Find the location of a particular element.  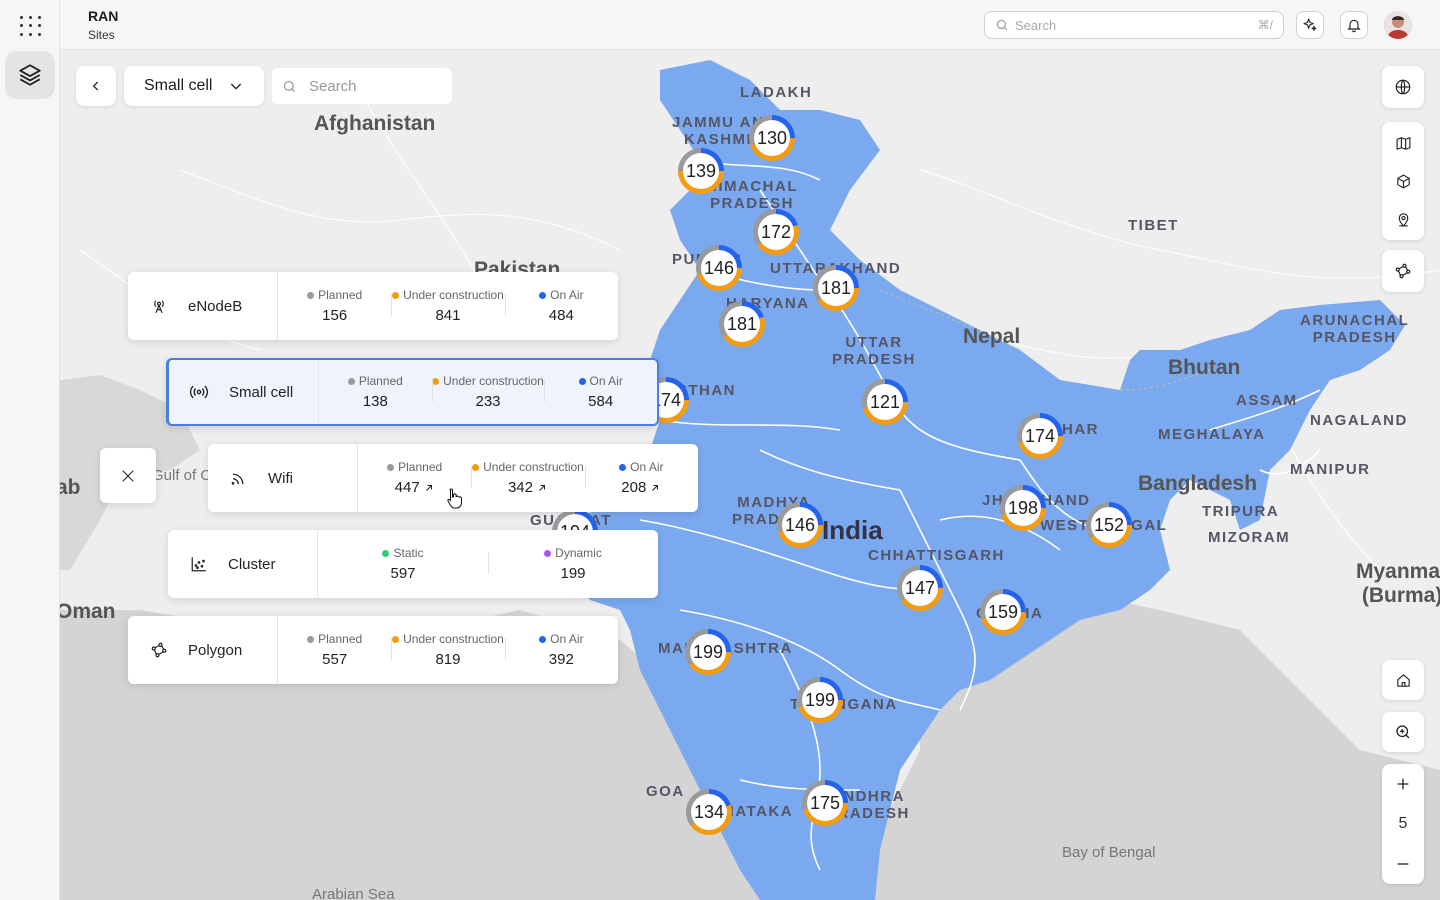

map-icon is located at coordinates (1403, 143).